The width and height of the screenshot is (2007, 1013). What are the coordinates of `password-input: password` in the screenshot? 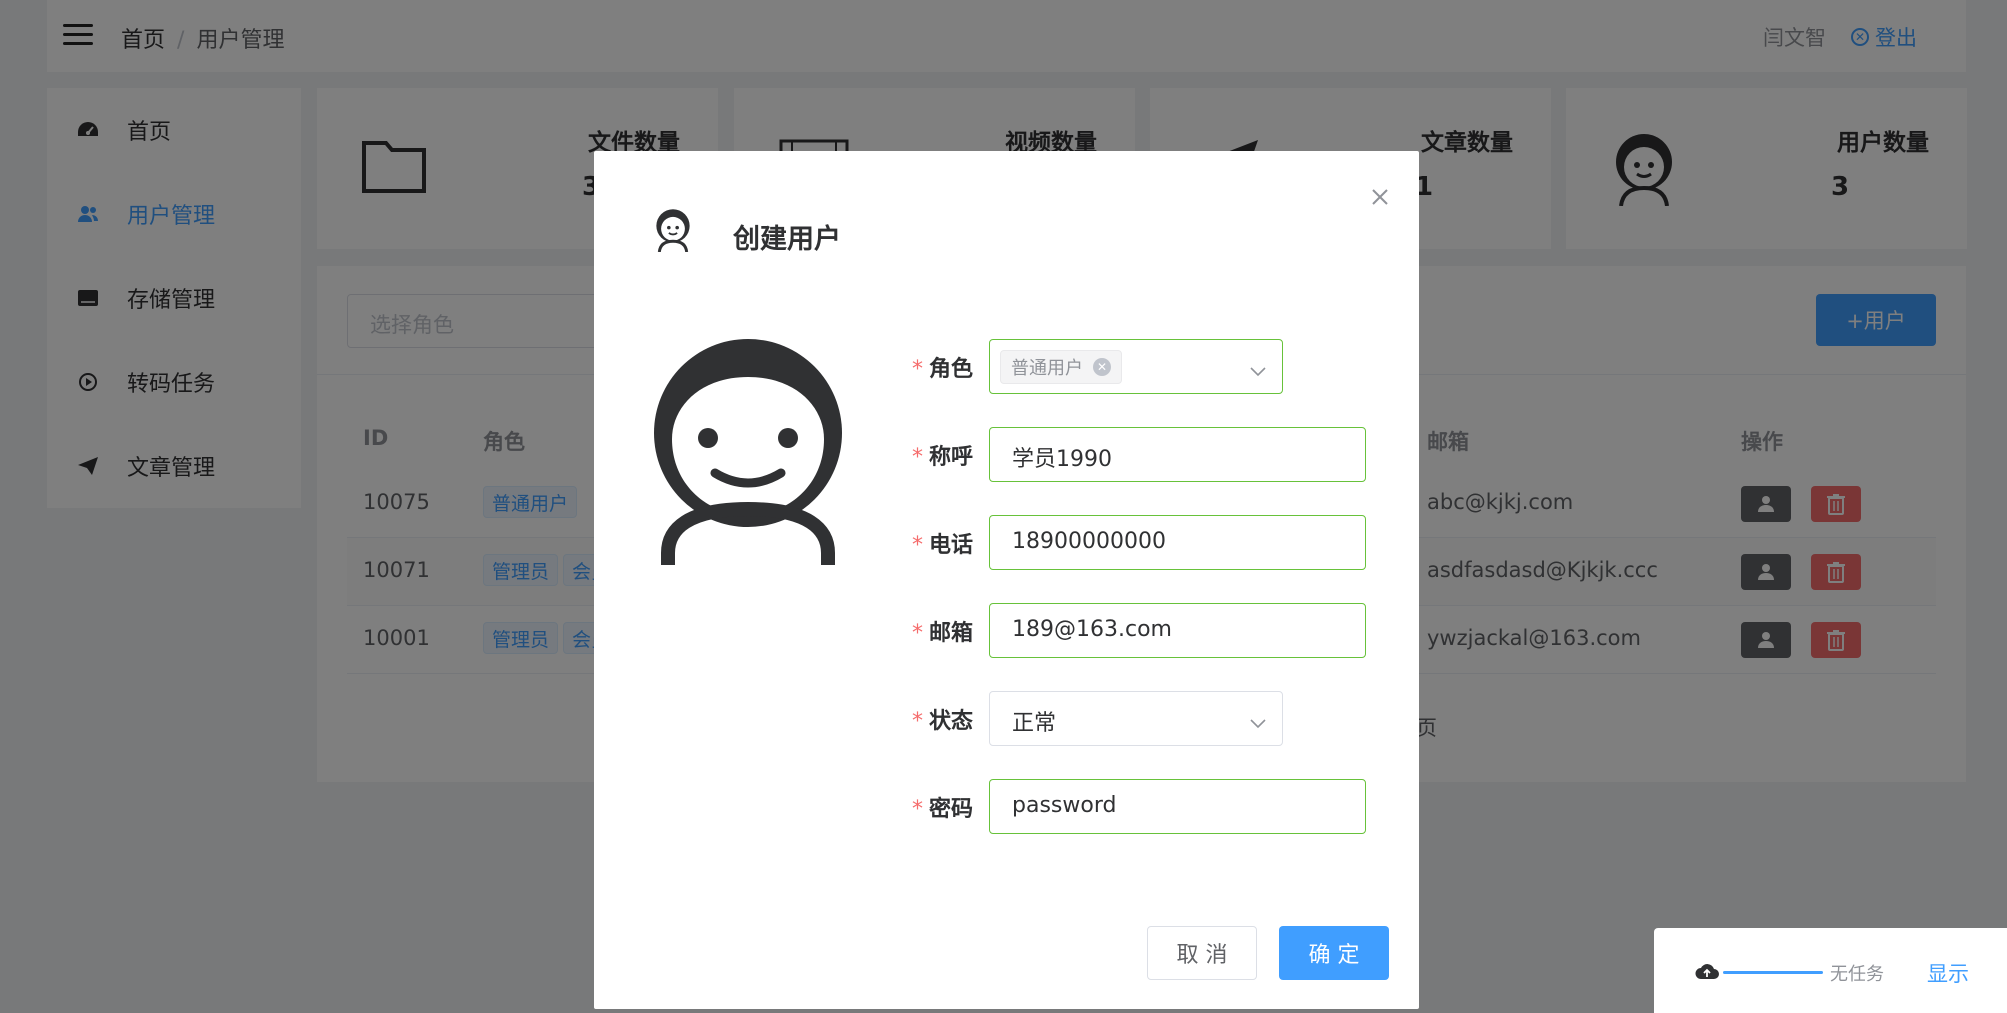 It's located at (1177, 806).